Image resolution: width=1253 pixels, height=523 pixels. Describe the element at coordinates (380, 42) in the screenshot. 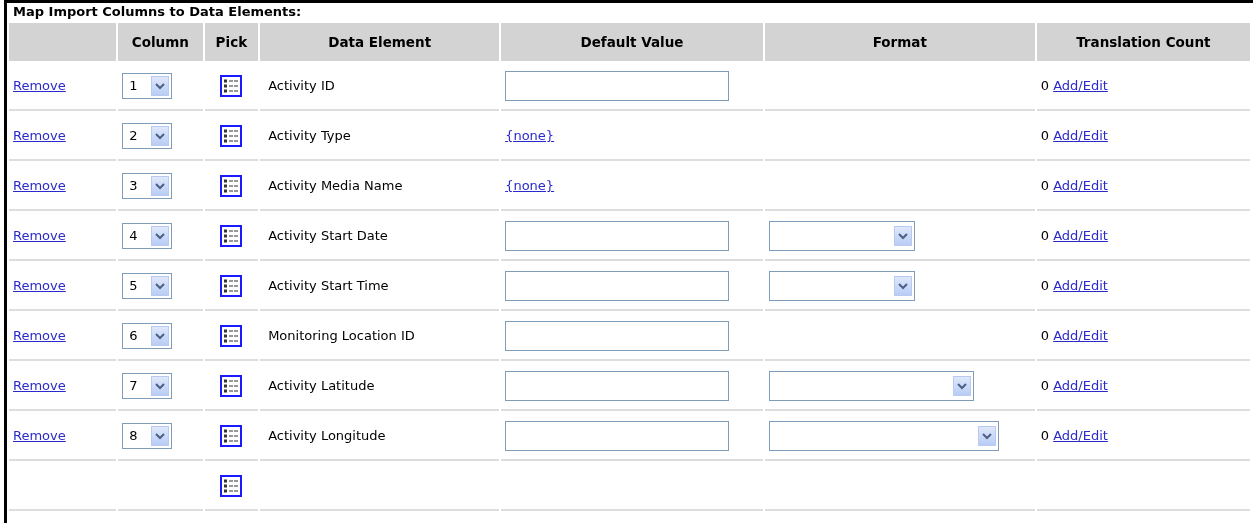

I see `column-header: Data Element` at that location.